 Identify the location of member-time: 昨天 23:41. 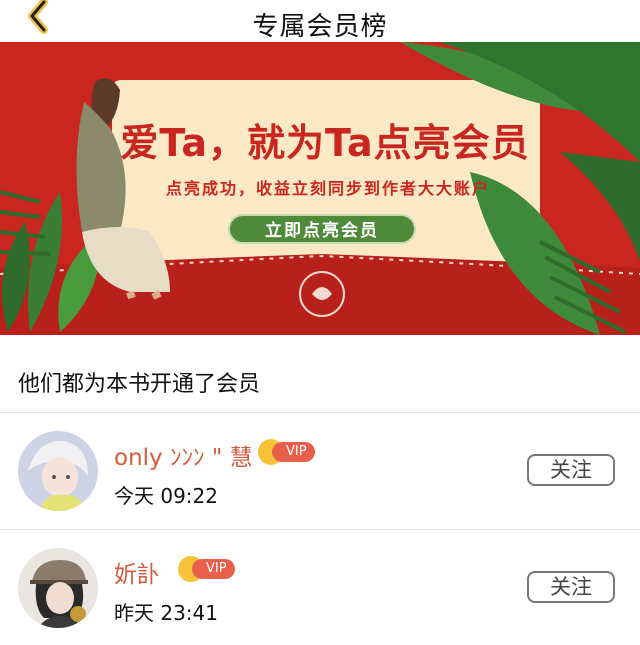
(166, 613).